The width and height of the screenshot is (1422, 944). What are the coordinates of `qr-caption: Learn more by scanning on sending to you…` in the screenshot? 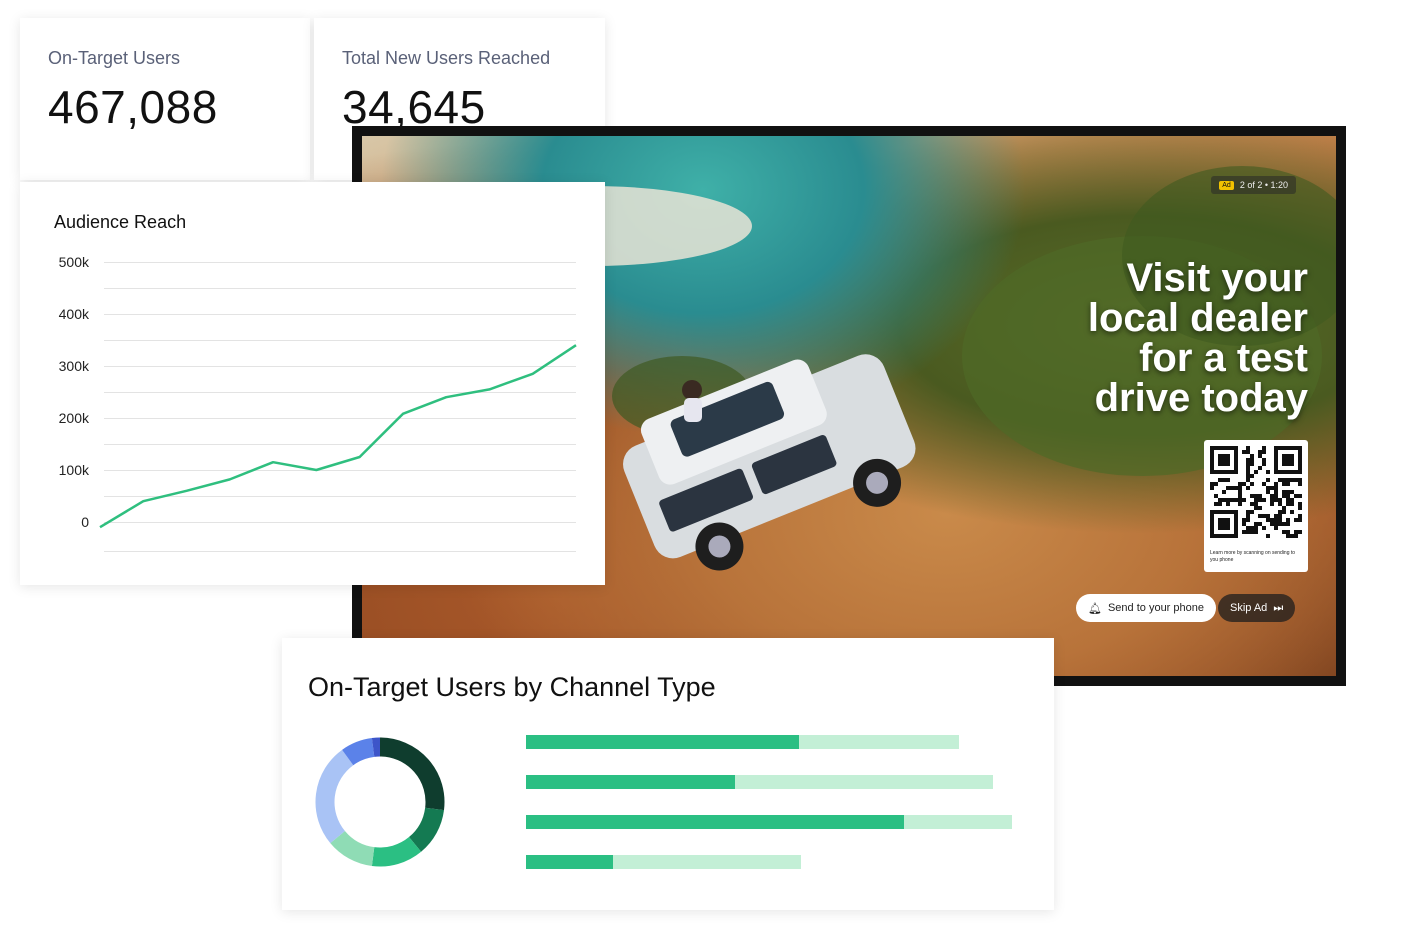 It's located at (1253, 556).